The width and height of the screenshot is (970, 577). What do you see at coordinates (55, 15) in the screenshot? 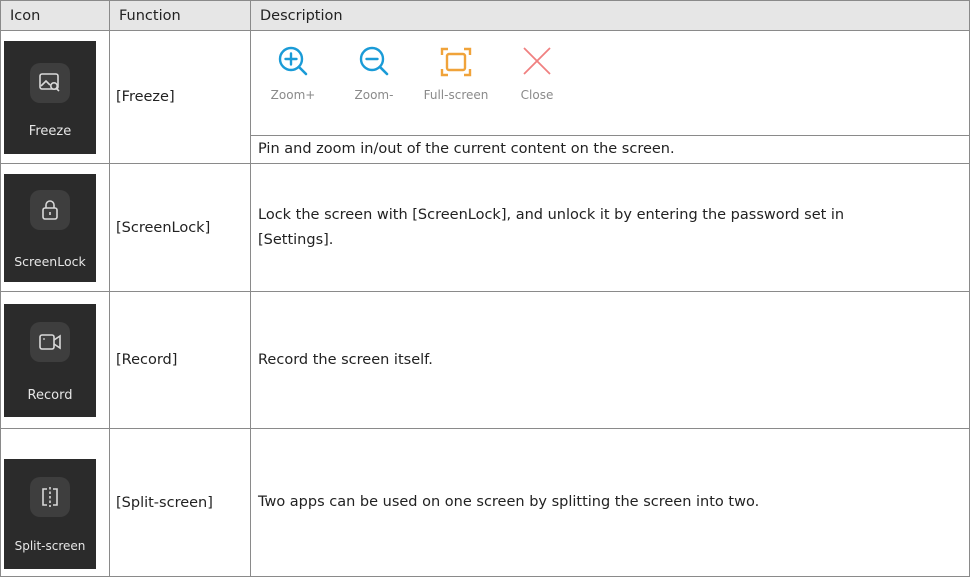
I see `header-icon: Icon` at bounding box center [55, 15].